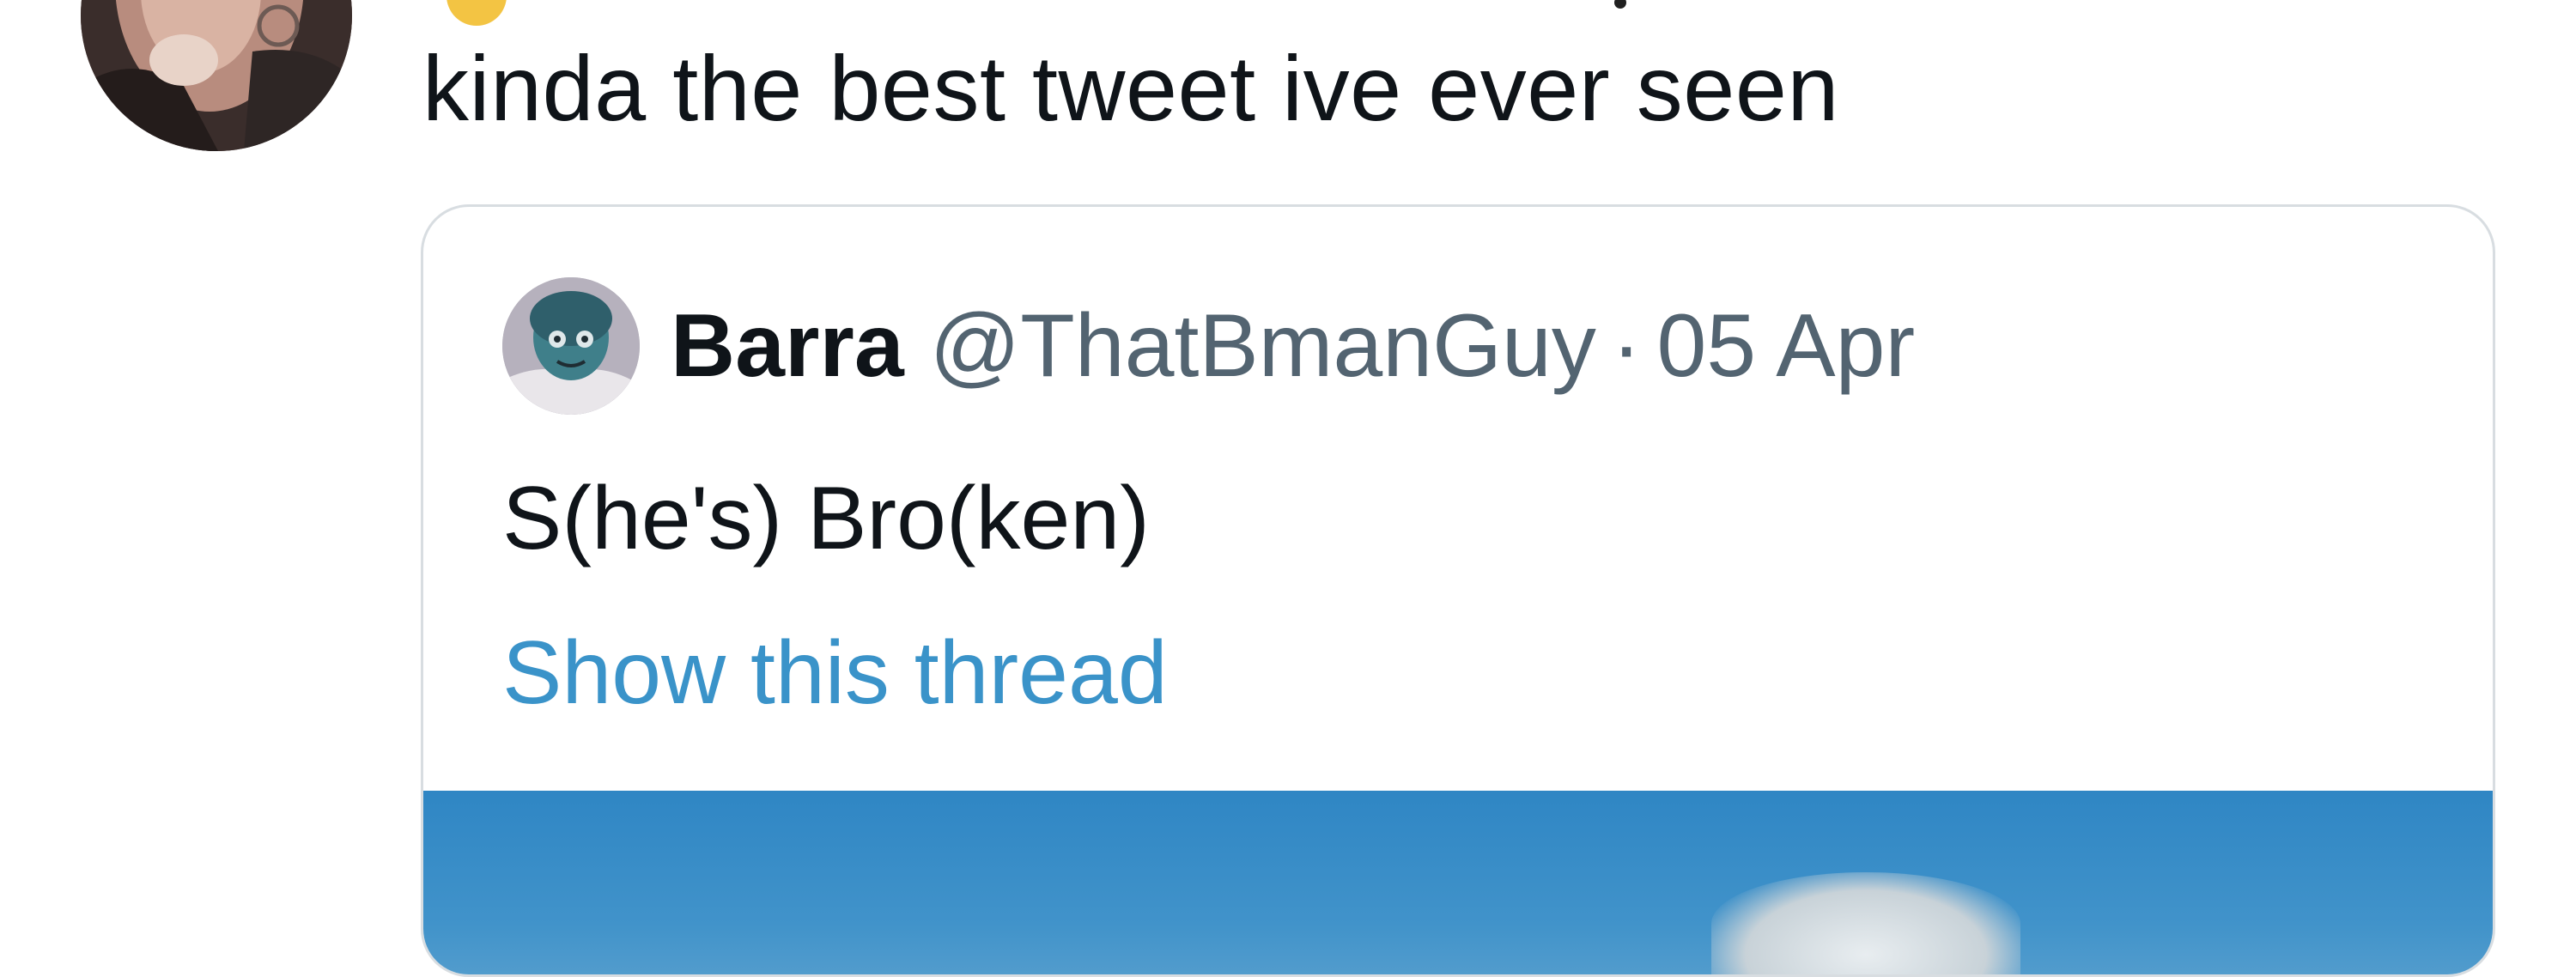 This screenshot has width=2576, height=977. Describe the element at coordinates (835, 673) in the screenshot. I see `show-thread-link: Show this thread` at that location.